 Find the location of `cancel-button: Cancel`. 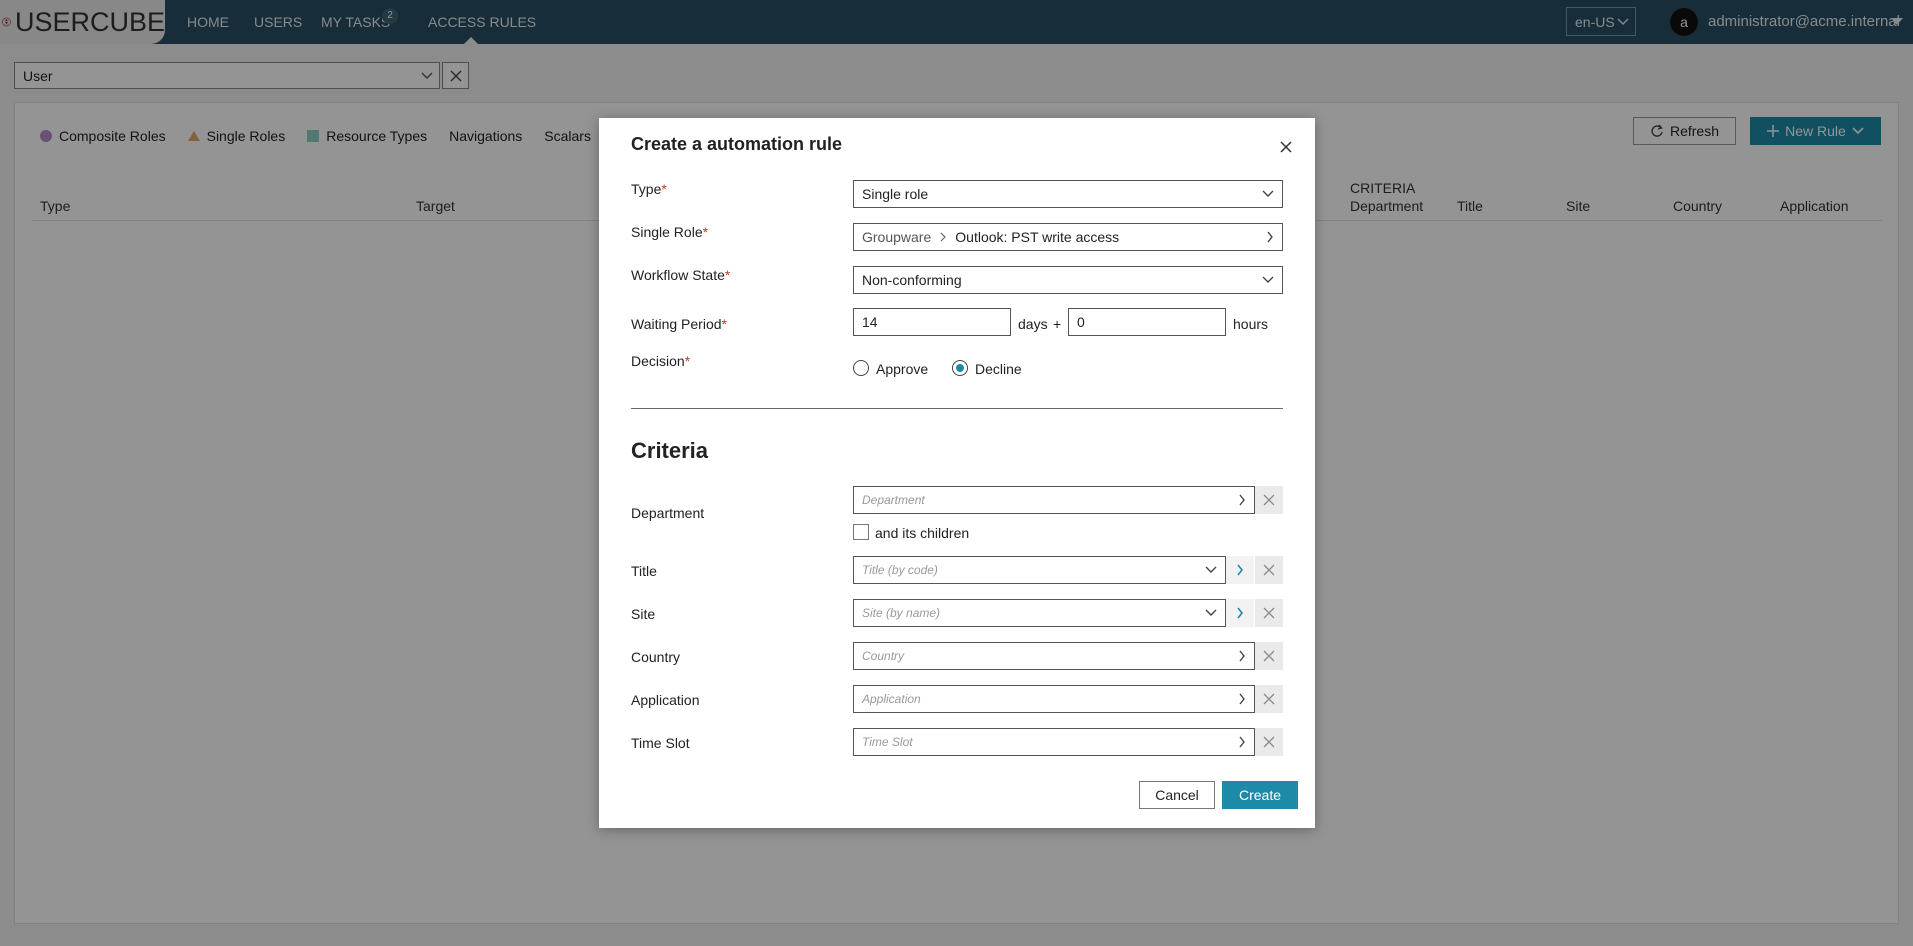

cancel-button: Cancel is located at coordinates (1177, 795).